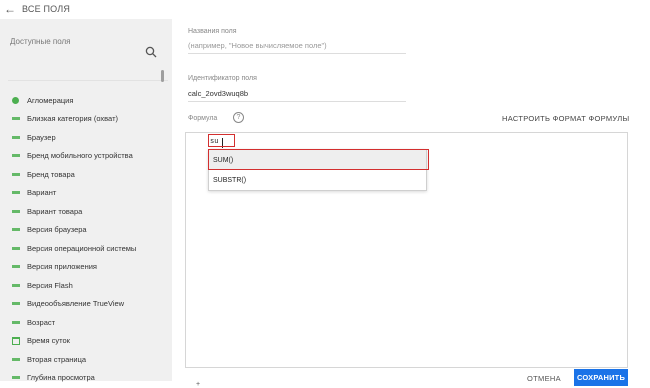 The image size is (650, 388). What do you see at coordinates (10, 9) in the screenshot?
I see `back-arrow-icon: ←` at bounding box center [10, 9].